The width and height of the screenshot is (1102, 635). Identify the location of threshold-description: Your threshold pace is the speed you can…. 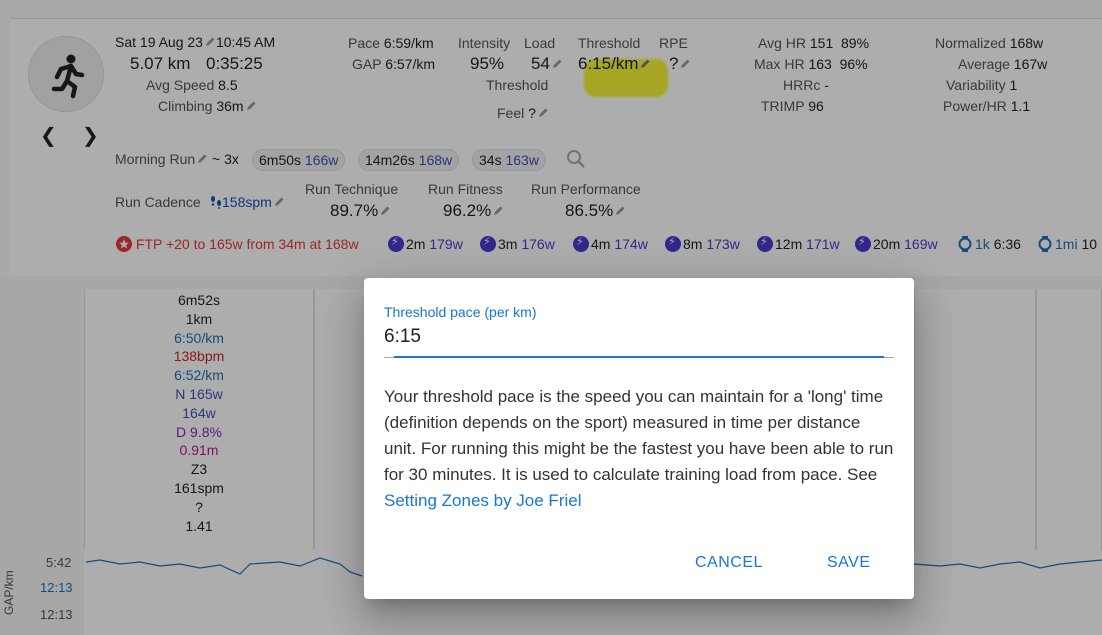
(639, 448).